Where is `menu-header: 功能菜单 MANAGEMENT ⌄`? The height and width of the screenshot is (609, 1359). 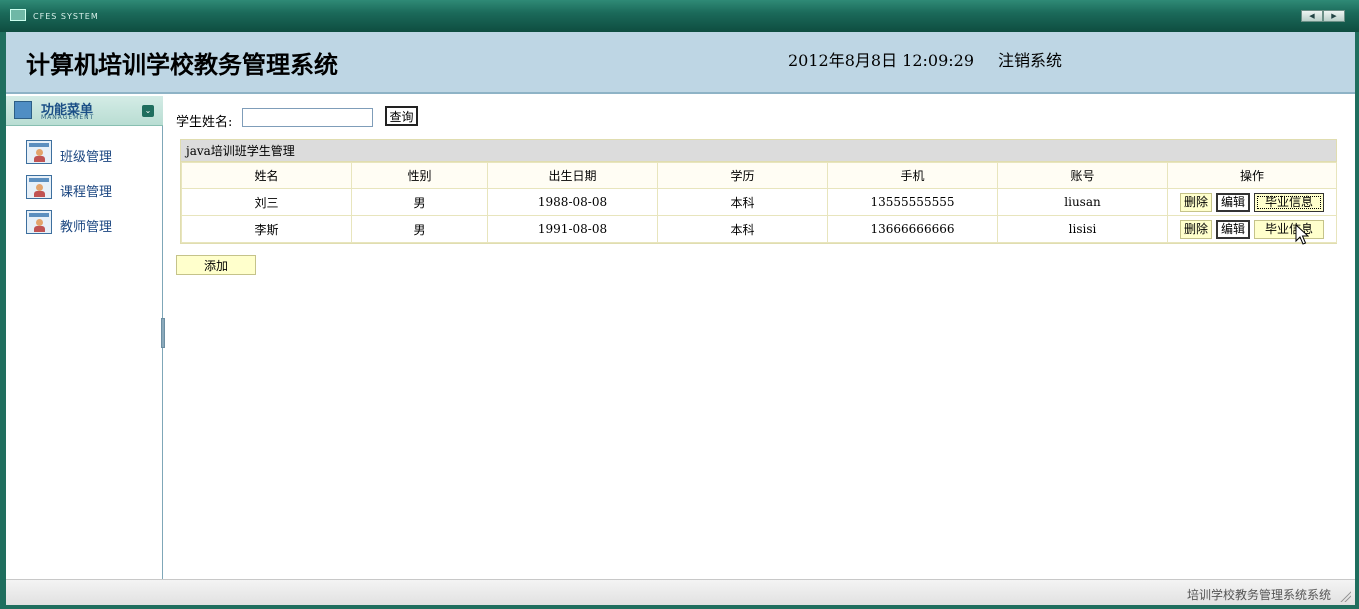
menu-header: 功能菜单 MANAGEMENT ⌄ is located at coordinates (84, 111).